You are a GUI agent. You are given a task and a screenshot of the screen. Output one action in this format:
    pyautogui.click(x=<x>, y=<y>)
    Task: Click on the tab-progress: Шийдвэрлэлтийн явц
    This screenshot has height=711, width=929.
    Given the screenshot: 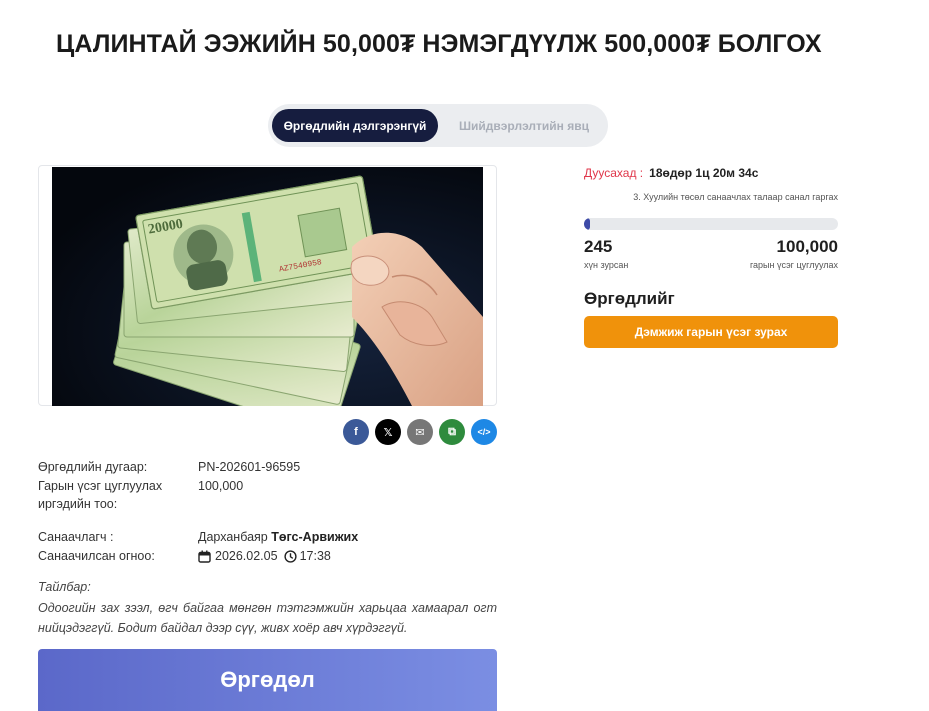 What is the action you would take?
    pyautogui.click(x=524, y=125)
    